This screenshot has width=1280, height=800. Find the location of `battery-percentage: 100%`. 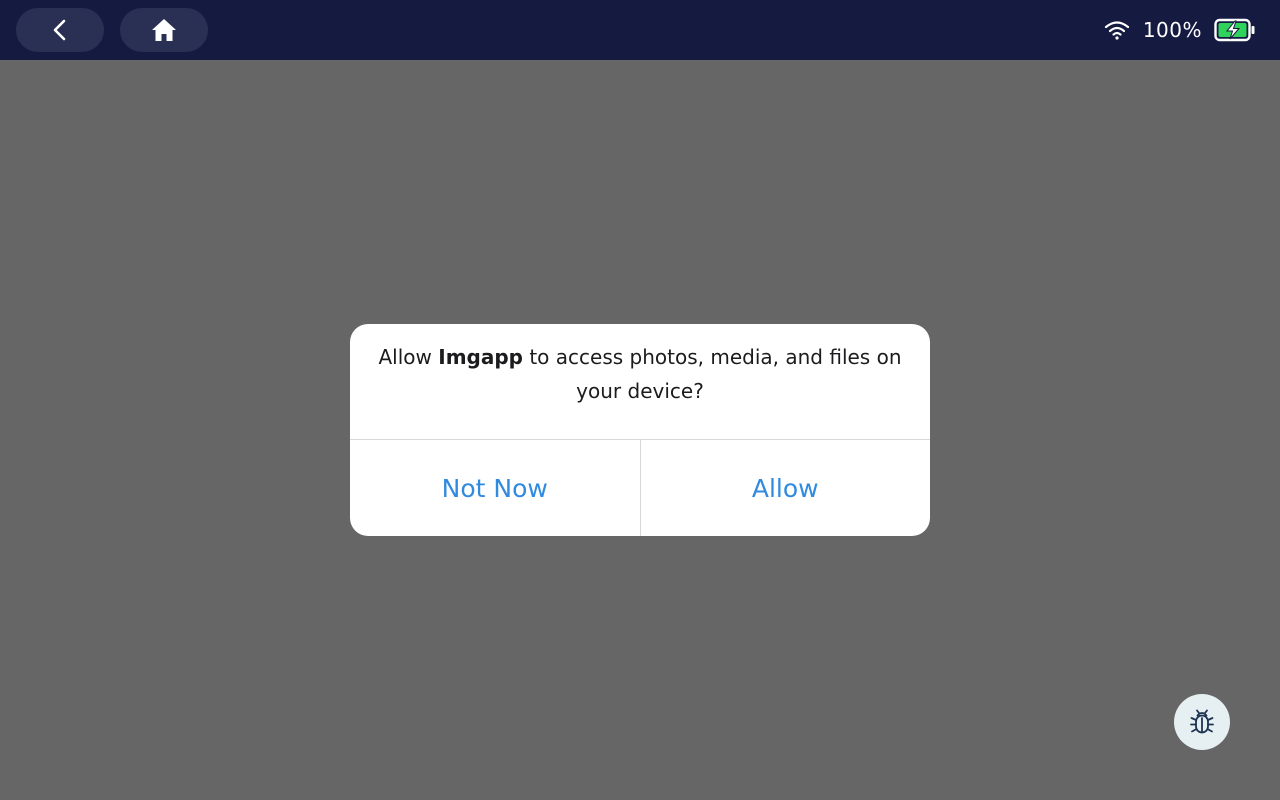

battery-percentage: 100% is located at coordinates (1172, 30).